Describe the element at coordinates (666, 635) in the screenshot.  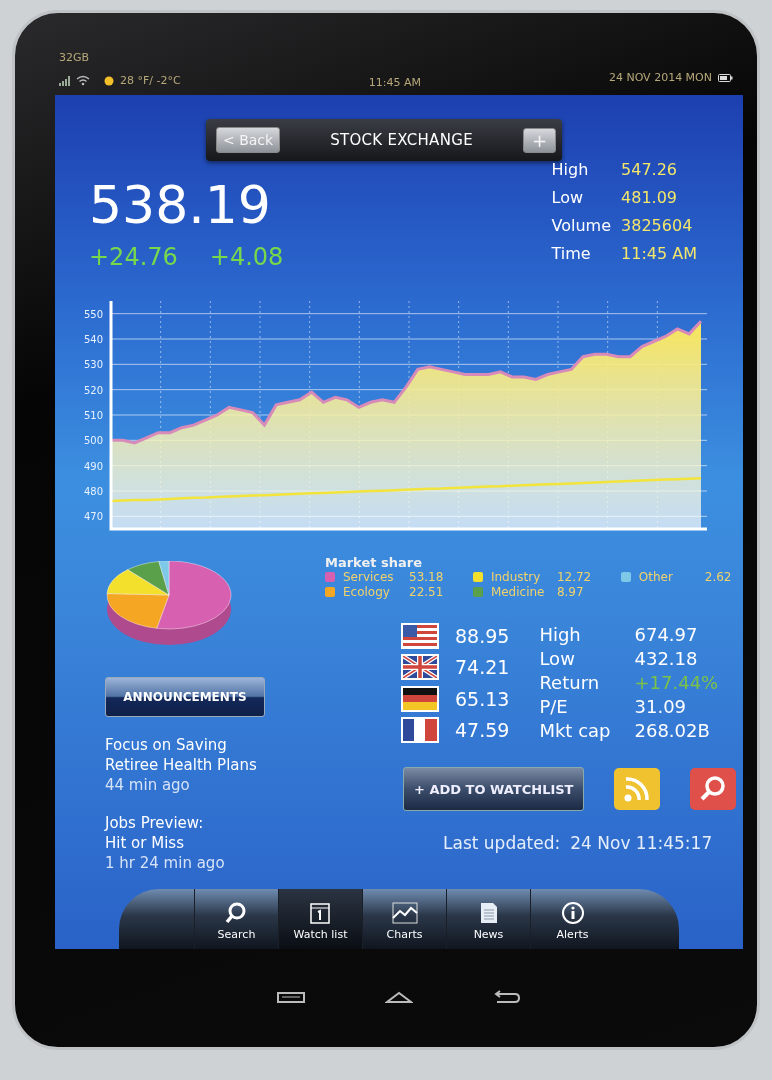
I see `detail-value: 674.97` at that location.